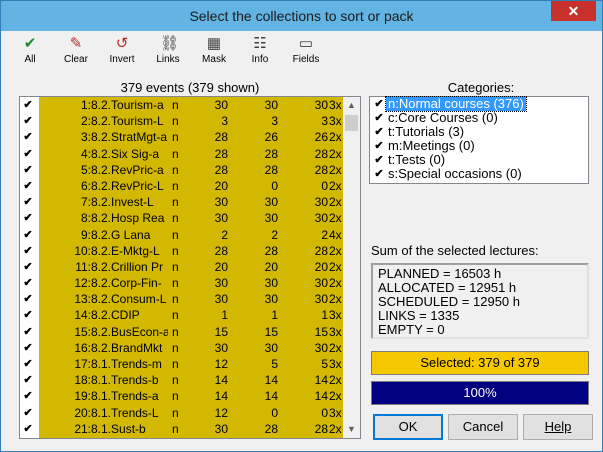  I want to click on fields-button: ▭ Fields, so click(306, 53).